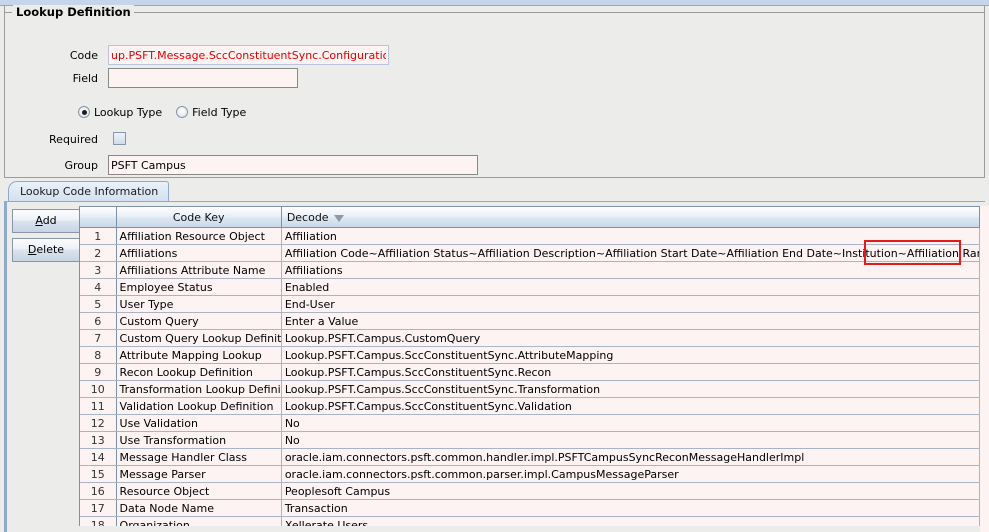 The height and width of the screenshot is (532, 989). I want to click on lookup-type-radio, so click(84, 112).